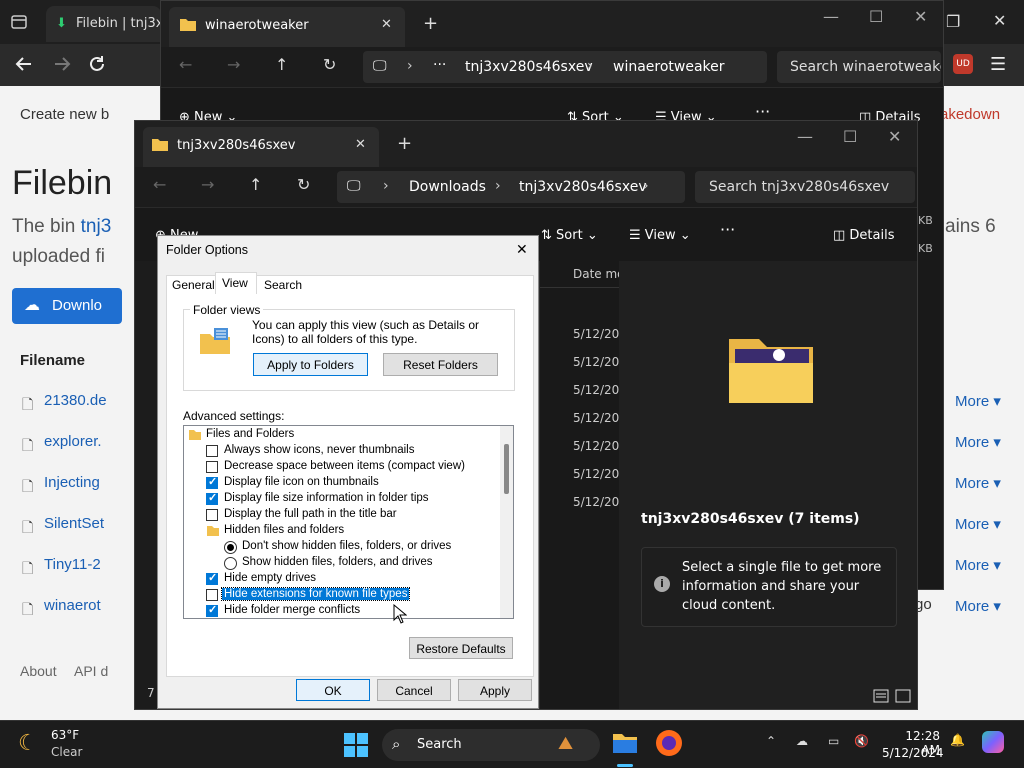 The height and width of the screenshot is (768, 1024). I want to click on weather-desc: Clear, so click(66, 752).